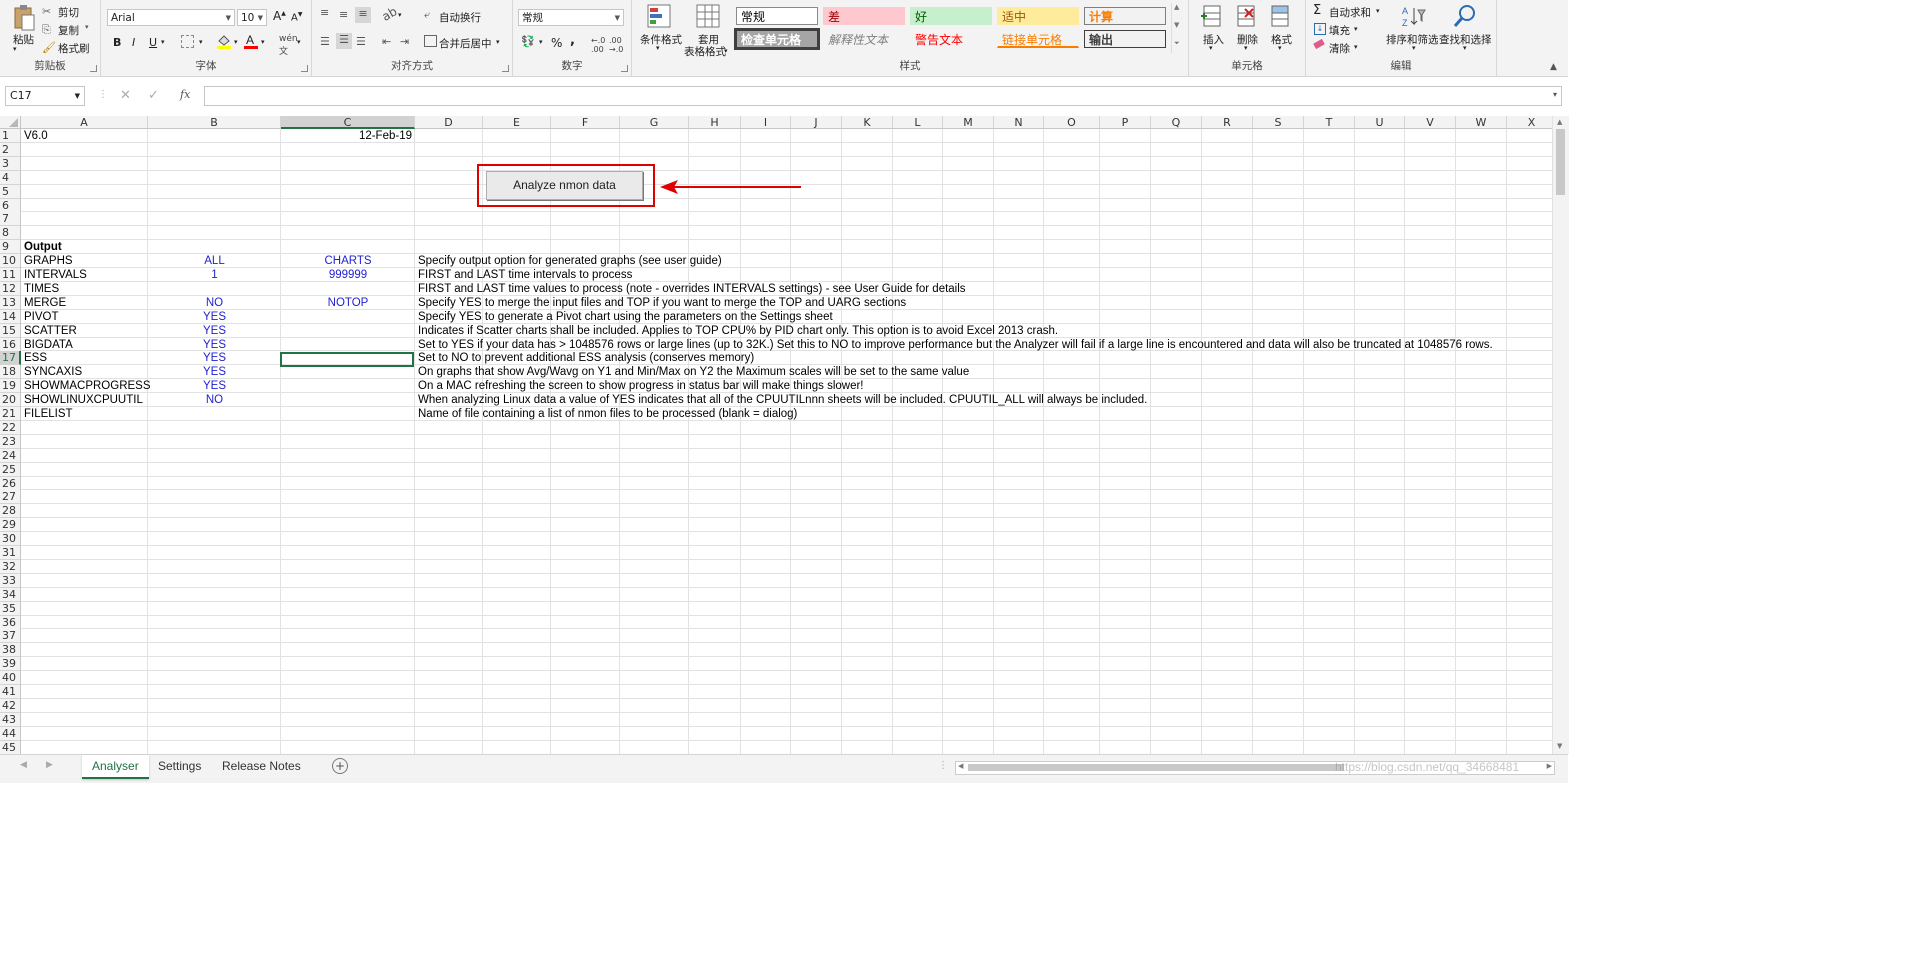 The image size is (1920, 957). Describe the element at coordinates (299, 42) in the screenshot. I see `phonetic-dropdown-icon: ▾` at that location.